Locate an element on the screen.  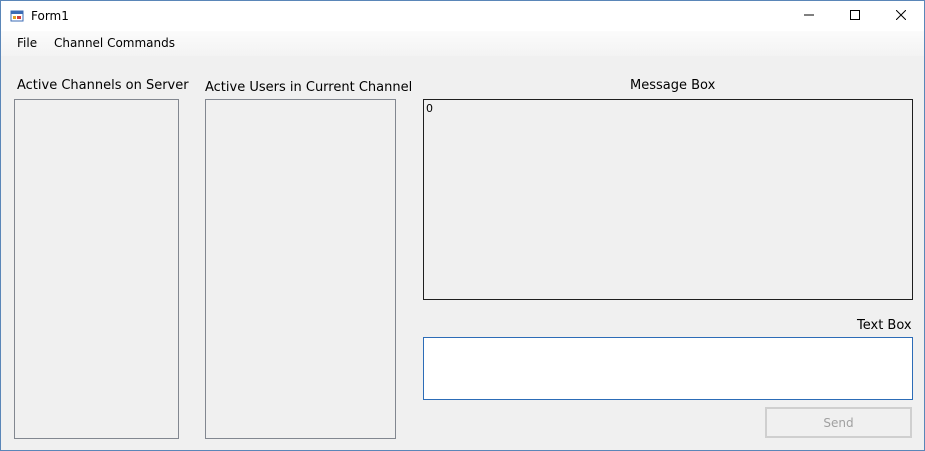
maximize-icon is located at coordinates (855, 16).